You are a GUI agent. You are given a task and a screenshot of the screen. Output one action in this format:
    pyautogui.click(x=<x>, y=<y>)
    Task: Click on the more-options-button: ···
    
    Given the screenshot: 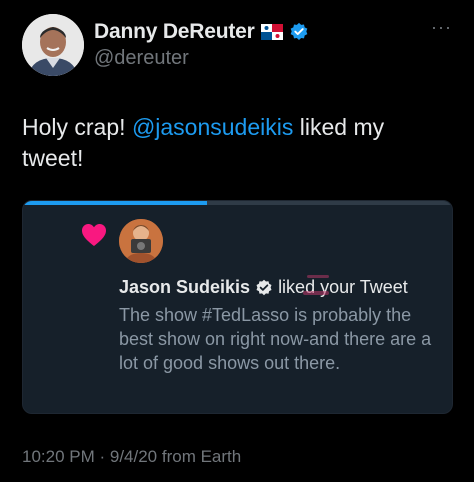 What is the action you would take?
    pyautogui.click(x=441, y=27)
    